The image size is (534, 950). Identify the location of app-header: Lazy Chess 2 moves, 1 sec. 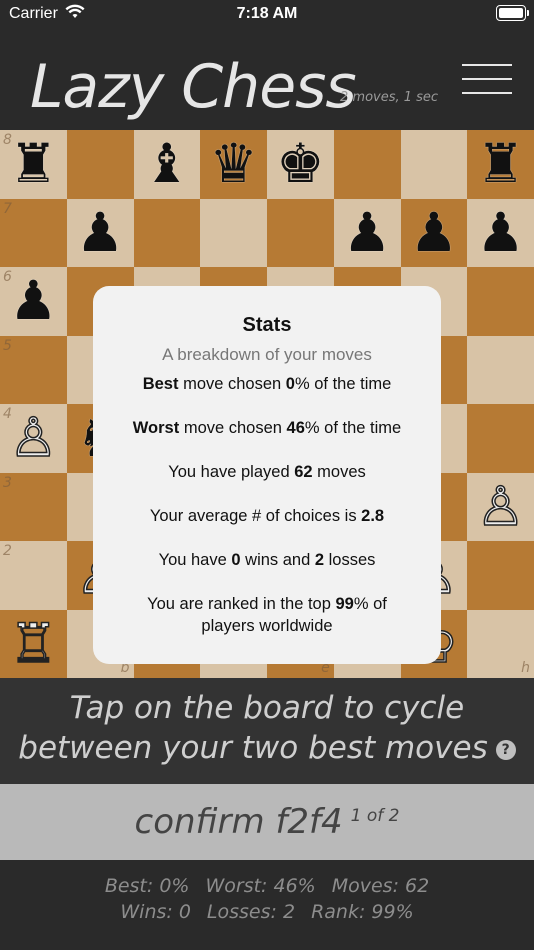
(267, 80).